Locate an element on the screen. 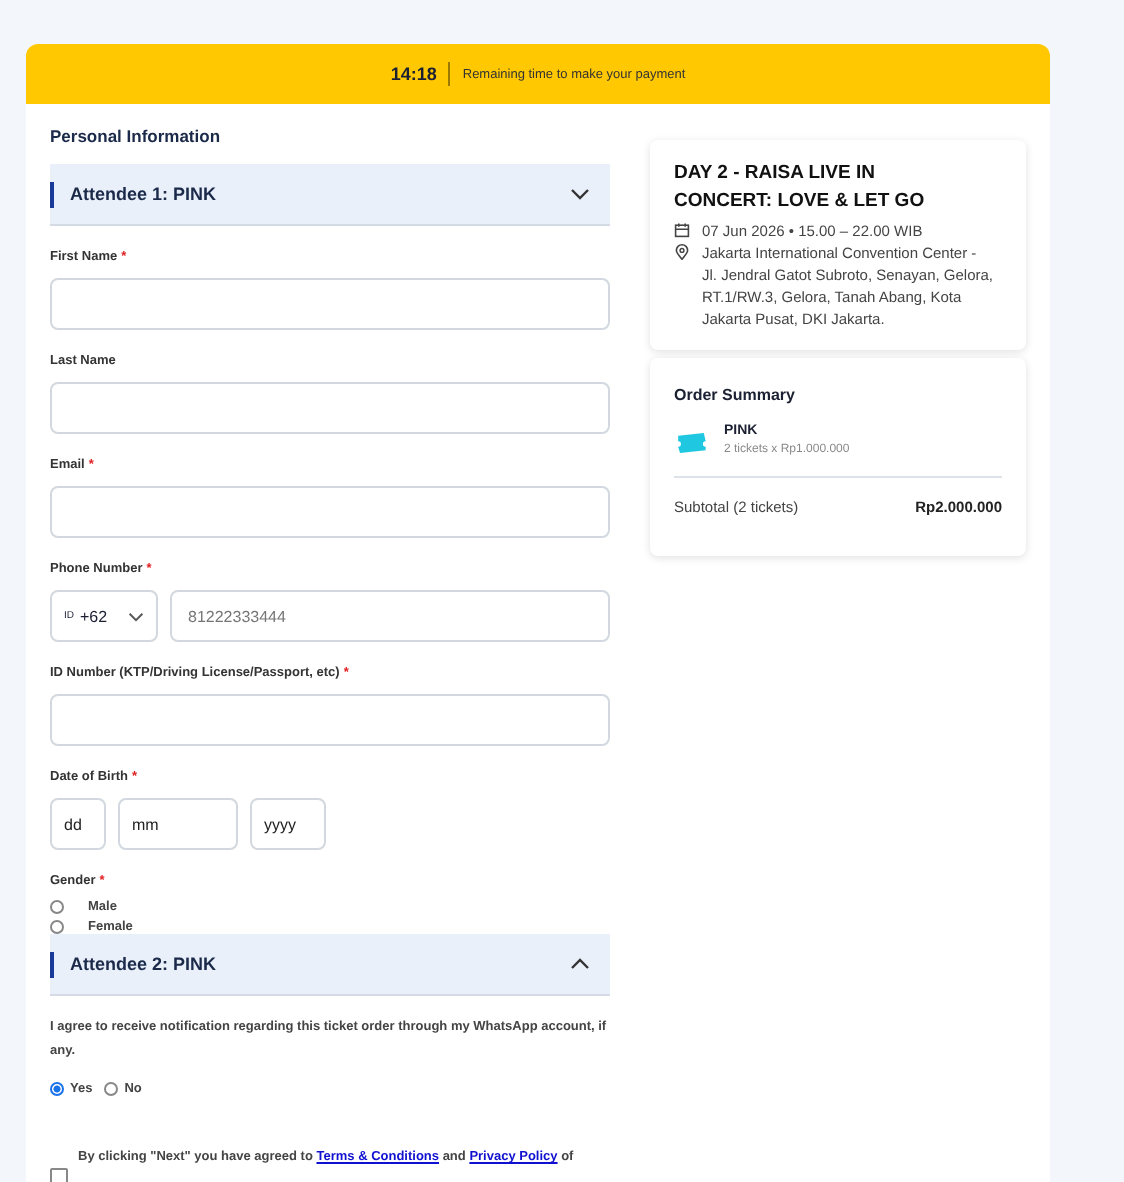 The image size is (1124, 1182). checkbox is located at coordinates (59, 1175).